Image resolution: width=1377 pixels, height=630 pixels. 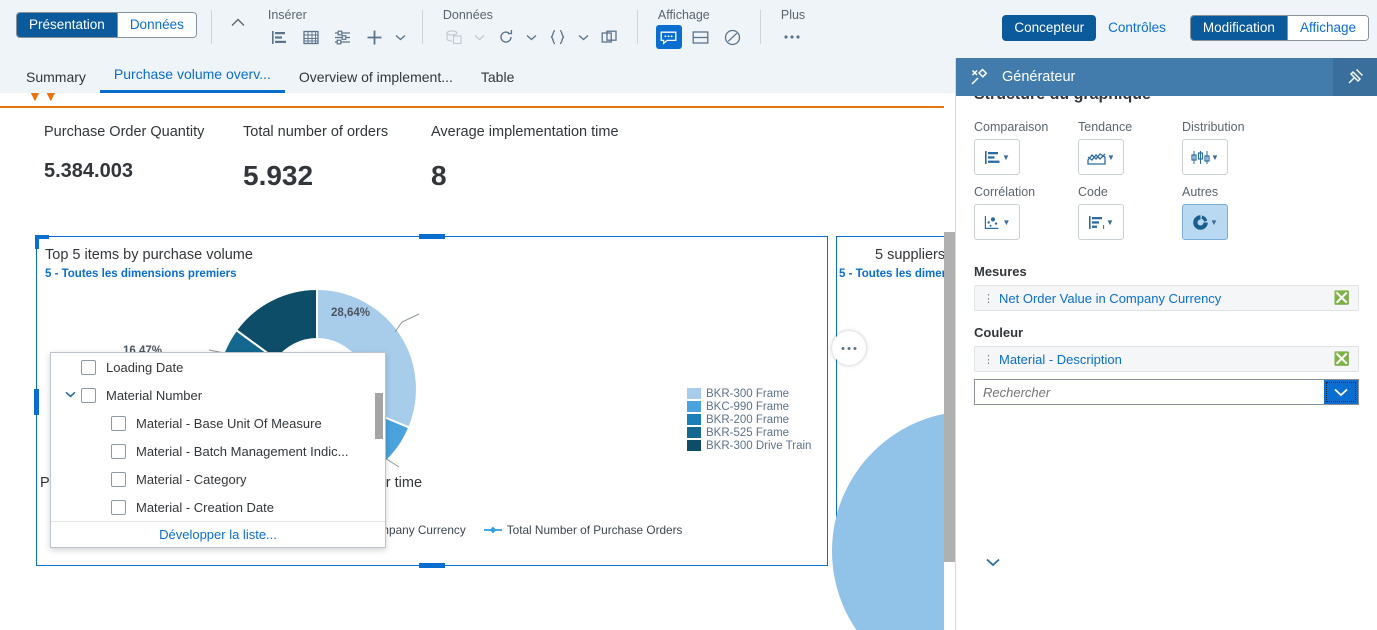 What do you see at coordinates (997, 222) in the screenshot?
I see `scatter-icon: ▼` at bounding box center [997, 222].